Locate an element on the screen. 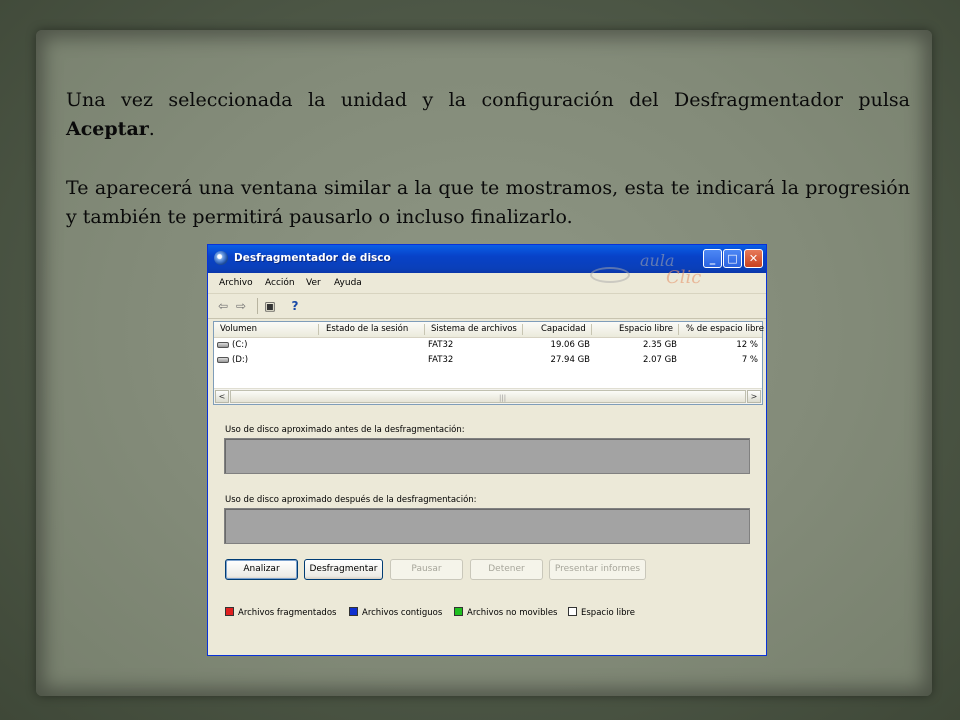 Image resolution: width=960 pixels, height=720 pixels. analyze-button: Analizar is located at coordinates (261, 569).